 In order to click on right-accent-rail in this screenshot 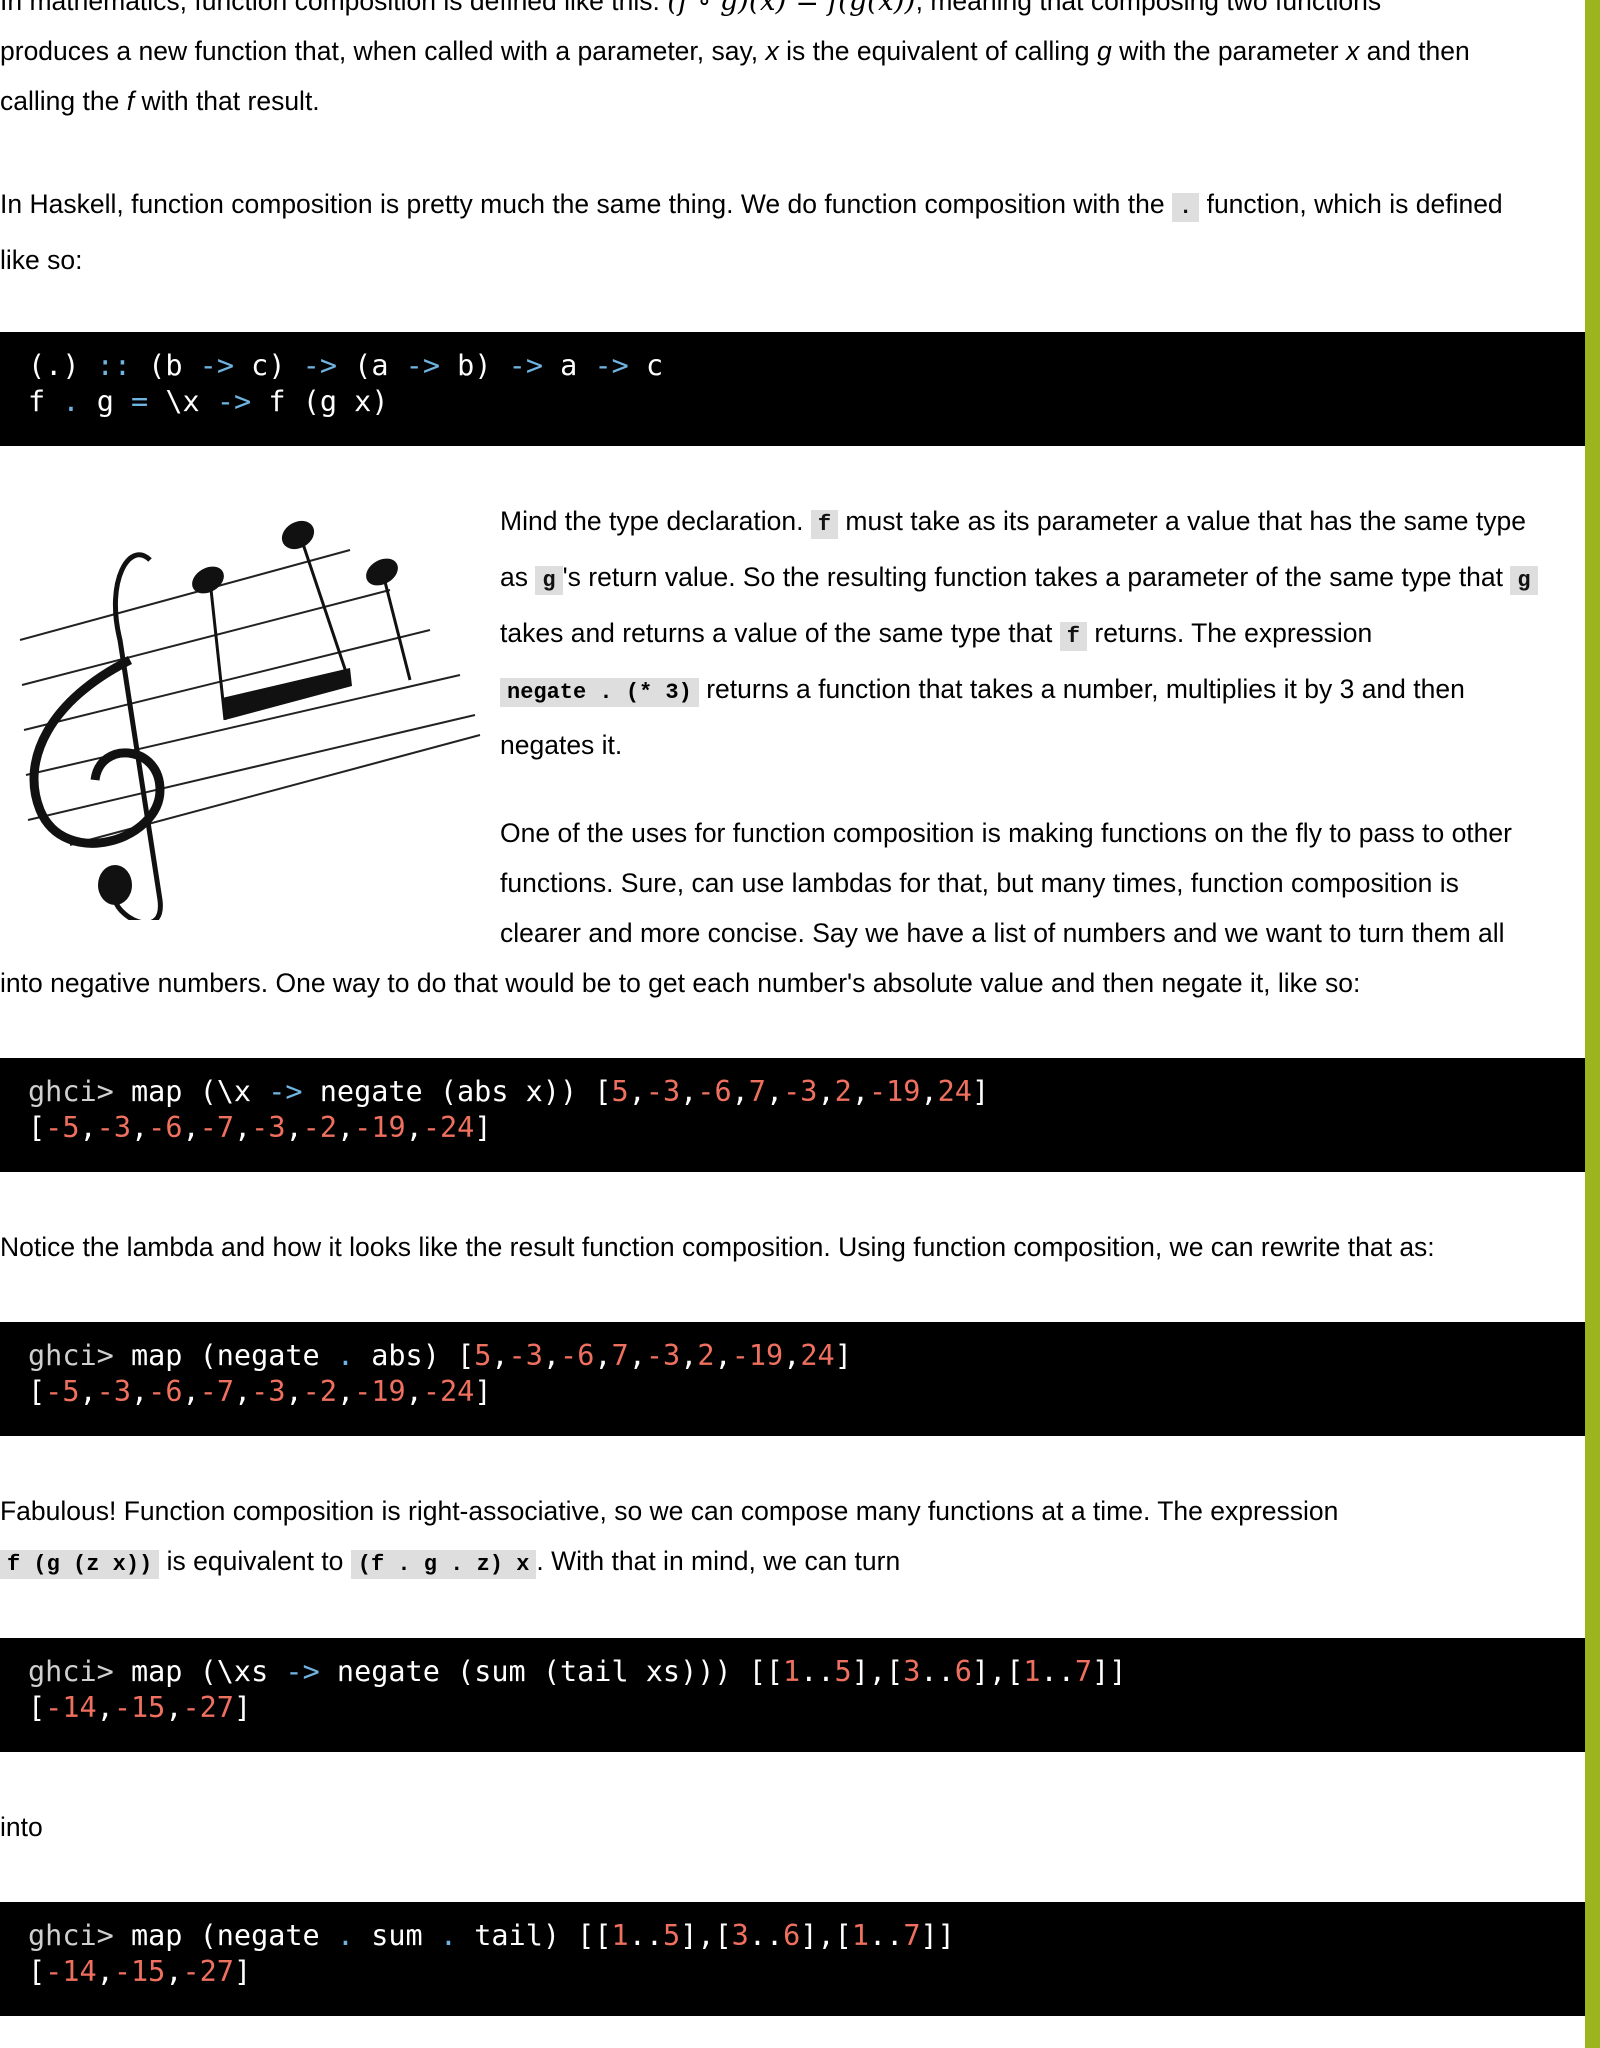, I will do `click(1592, 1024)`.